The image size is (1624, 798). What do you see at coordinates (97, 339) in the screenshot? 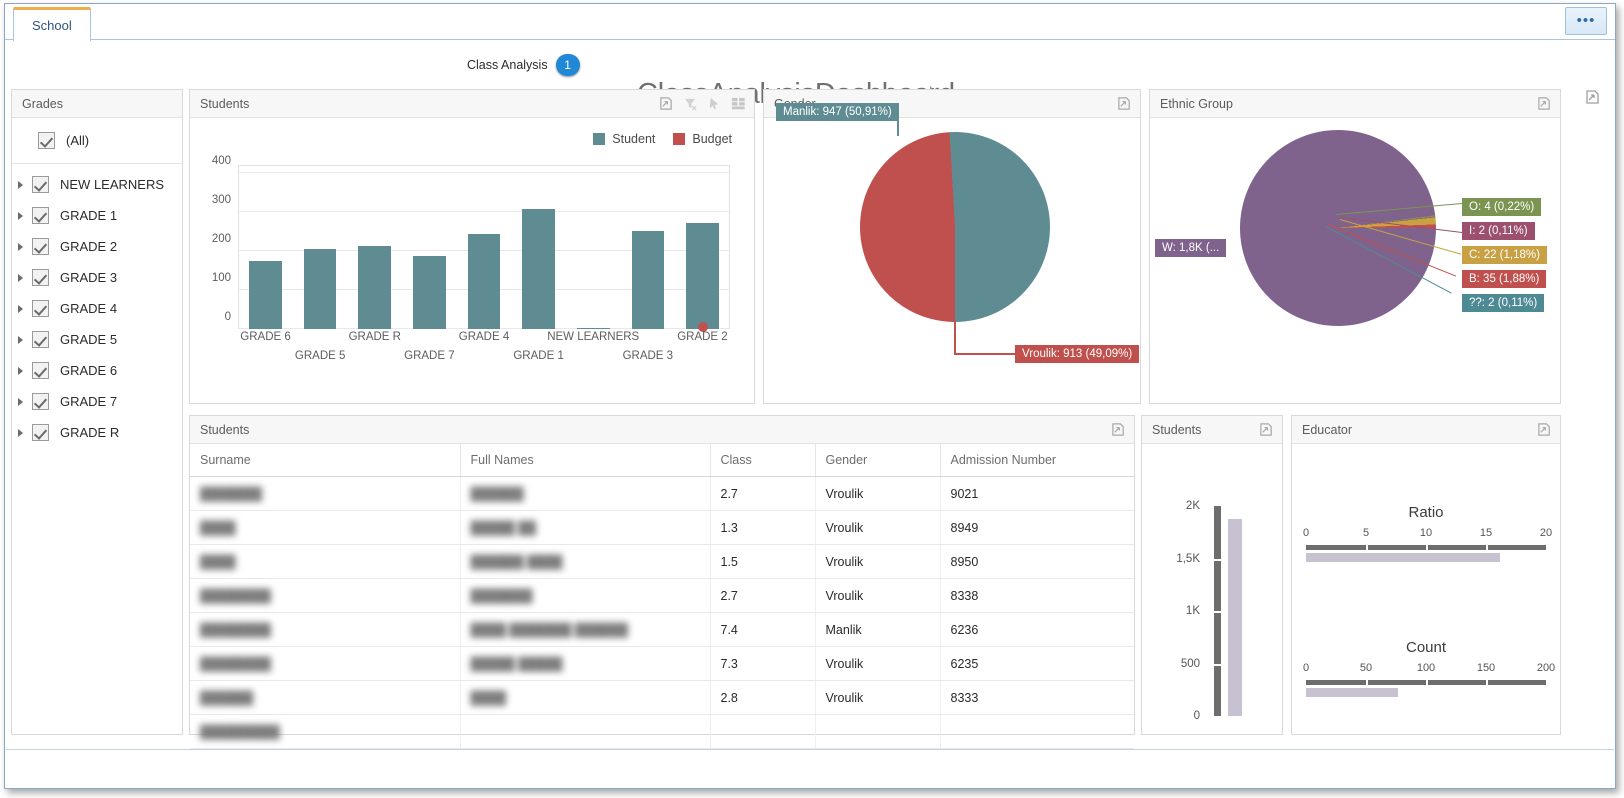
I see `grades-item-grade-5: GRADE 5` at bounding box center [97, 339].